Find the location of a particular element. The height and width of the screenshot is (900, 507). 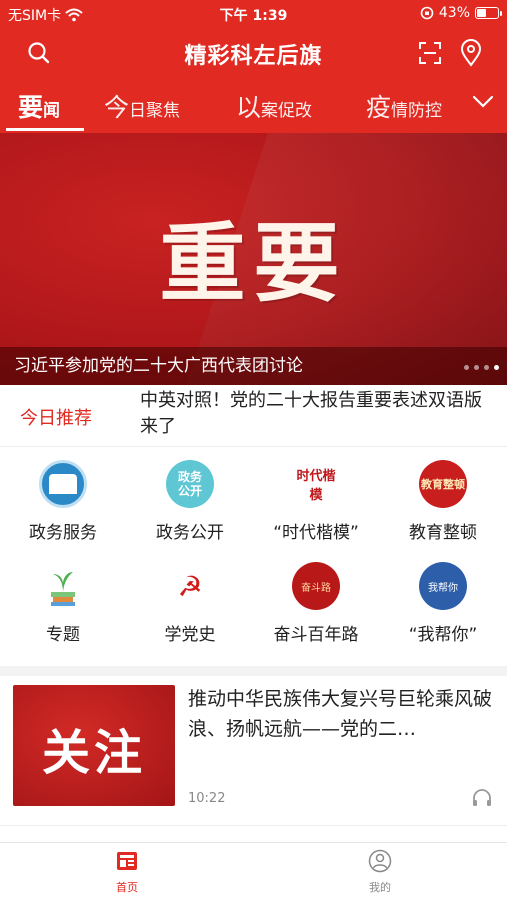

help-icon: 我帮你 is located at coordinates (443, 586).